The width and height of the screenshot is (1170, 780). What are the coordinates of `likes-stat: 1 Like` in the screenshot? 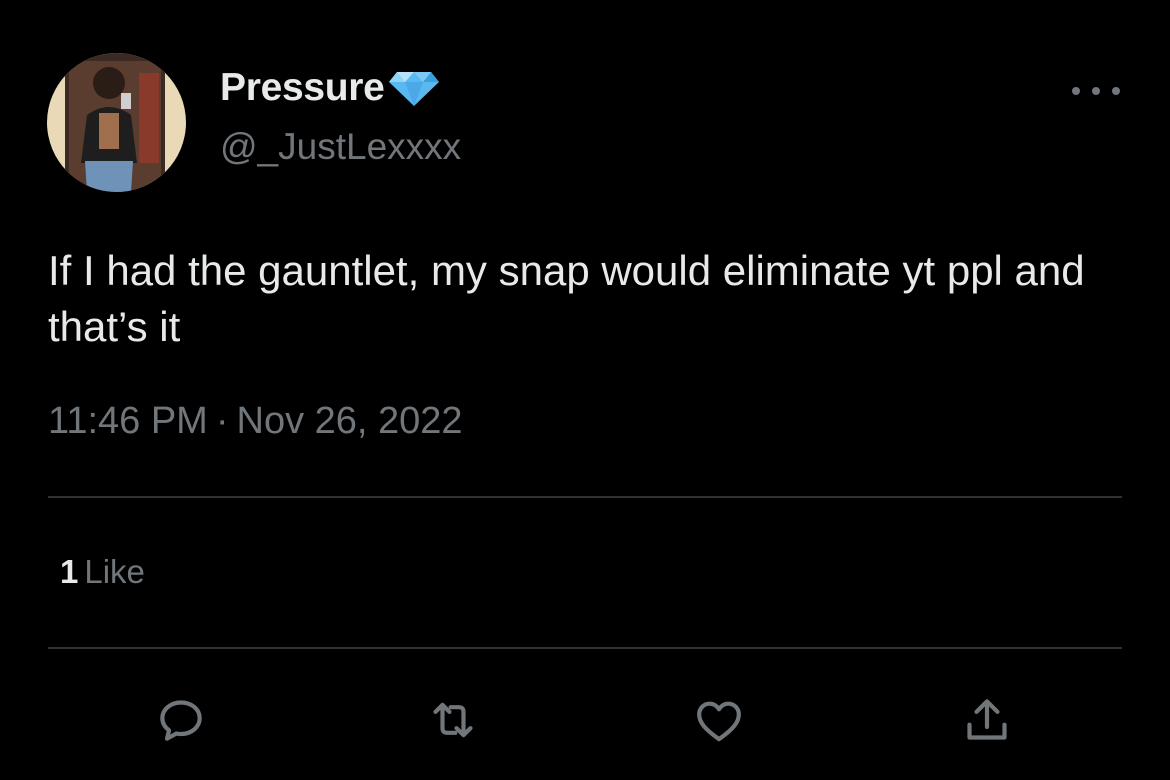 It's located at (102, 572).